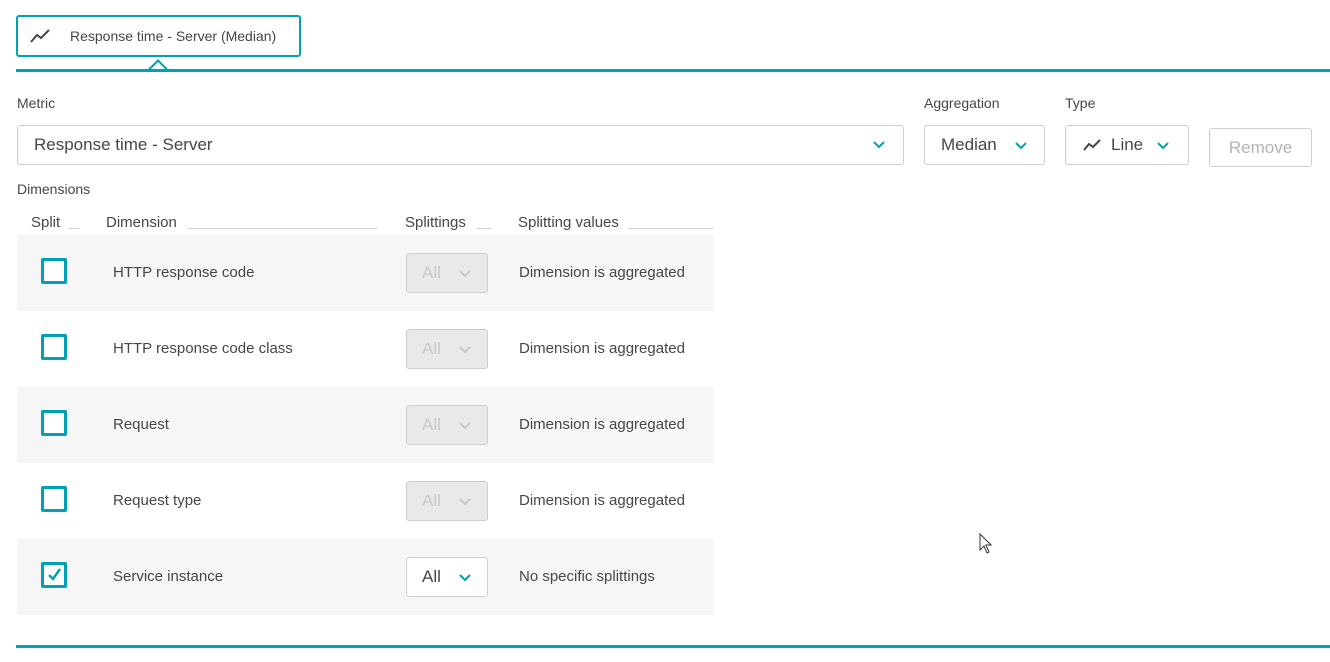 The image size is (1330, 662). What do you see at coordinates (460, 145) in the screenshot?
I see `metric-select: Response time - Server` at bounding box center [460, 145].